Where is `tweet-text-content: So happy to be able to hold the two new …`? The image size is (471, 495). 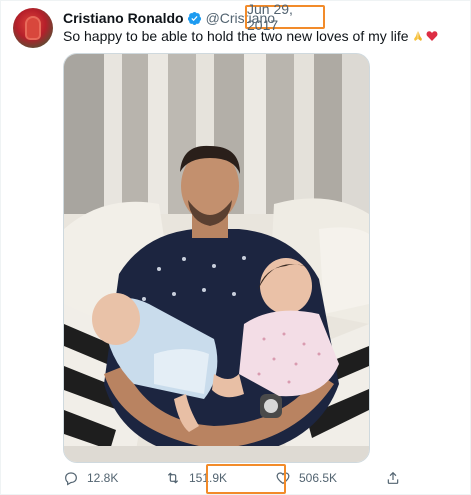
tweet-text-content: So happy to be able to hold the two new … is located at coordinates (236, 36).